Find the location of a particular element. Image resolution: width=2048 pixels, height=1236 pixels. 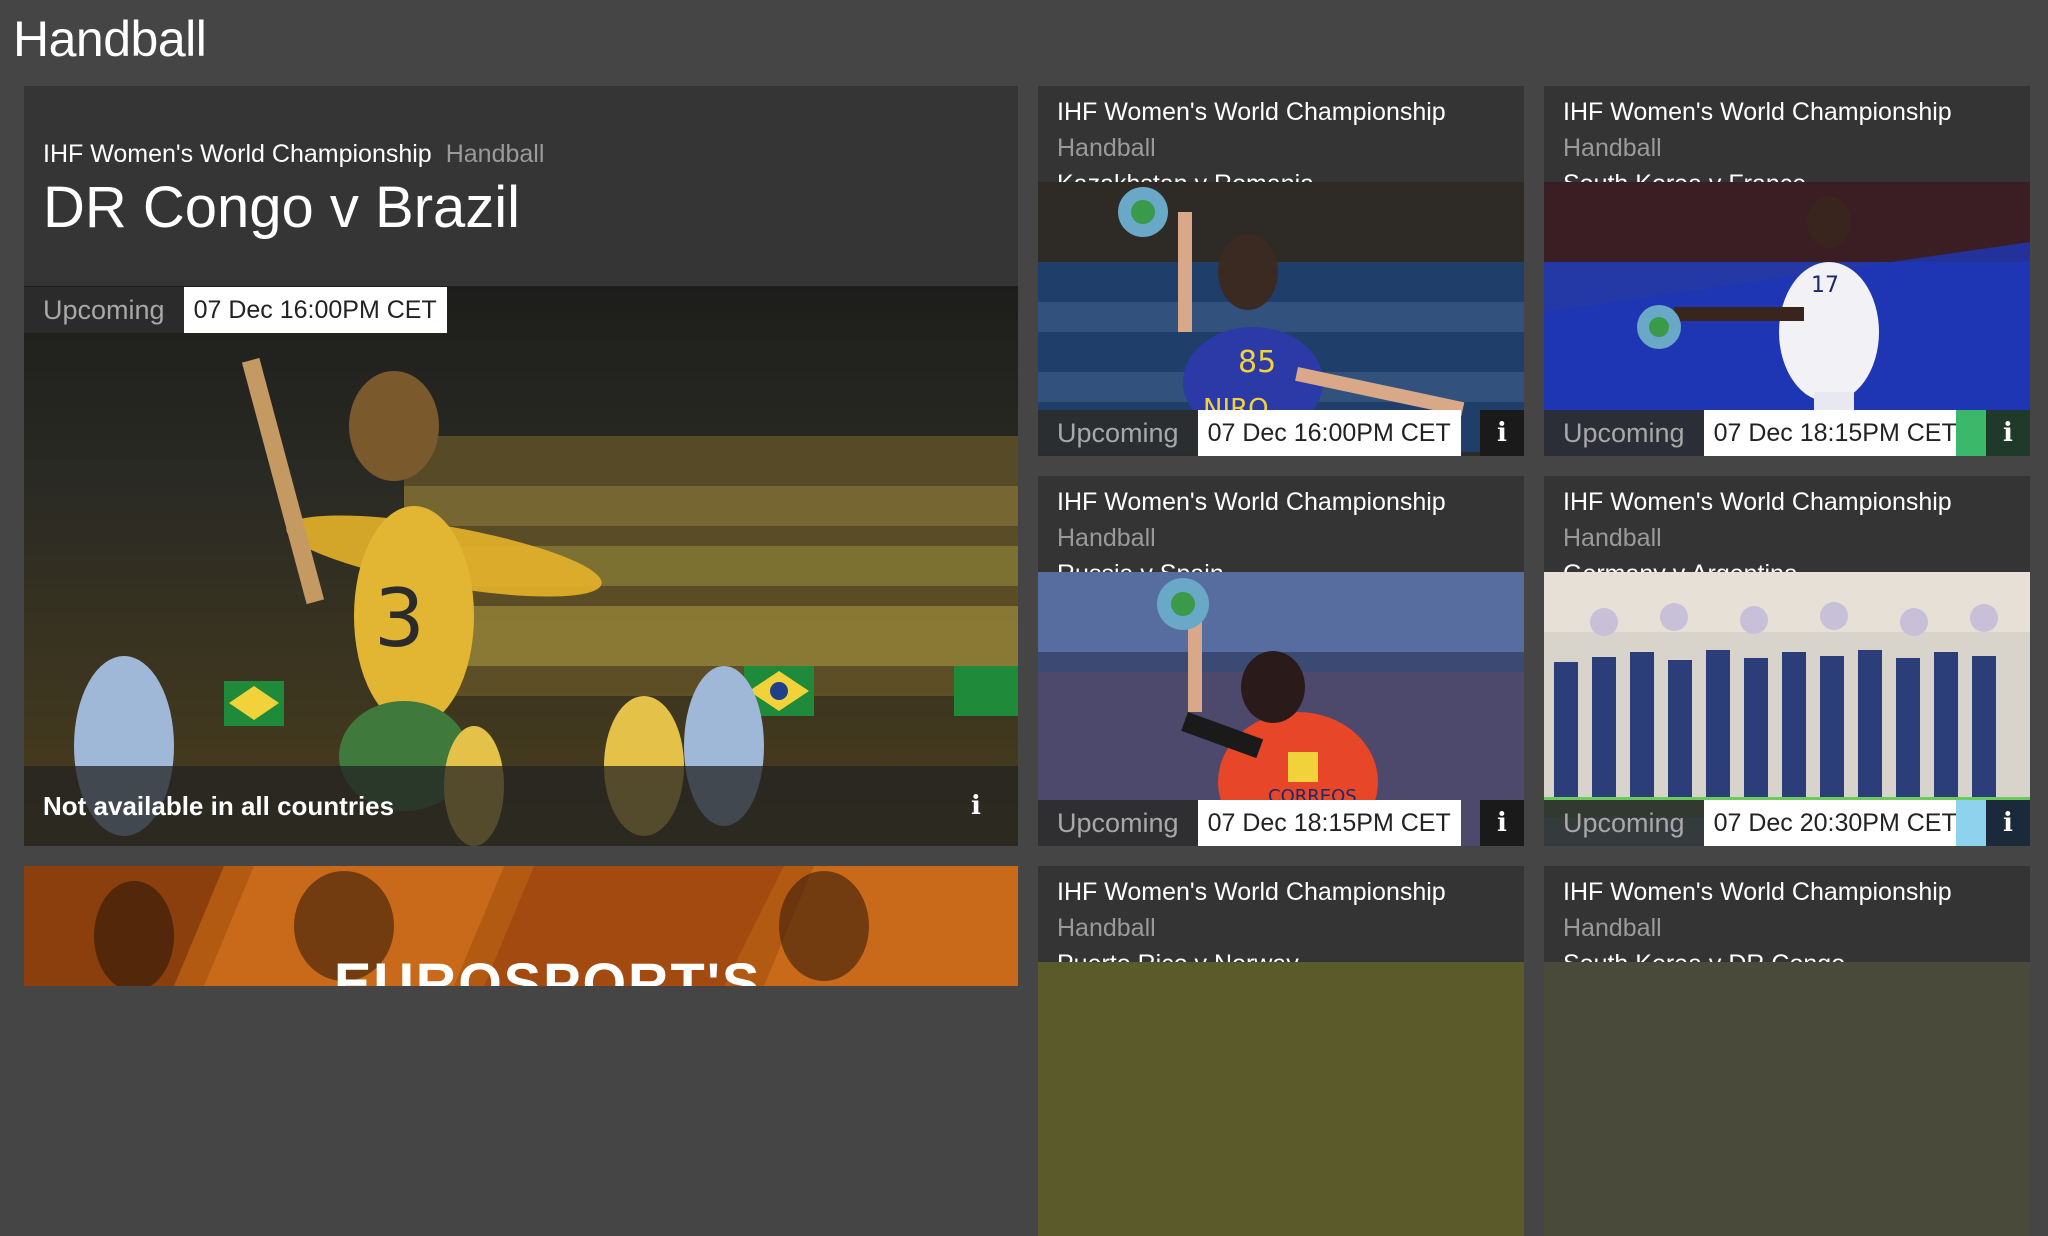

featured-status-row: Upcoming 07 Dec 16:00PM CET is located at coordinates (235, 310).